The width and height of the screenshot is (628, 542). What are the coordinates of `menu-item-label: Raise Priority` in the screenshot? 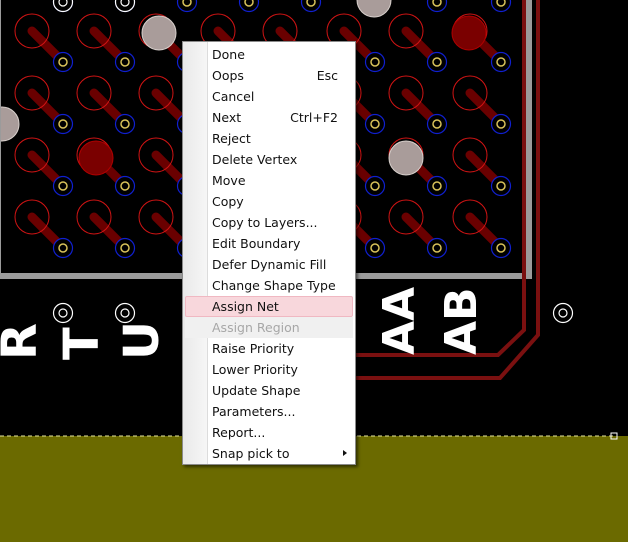 It's located at (253, 348).